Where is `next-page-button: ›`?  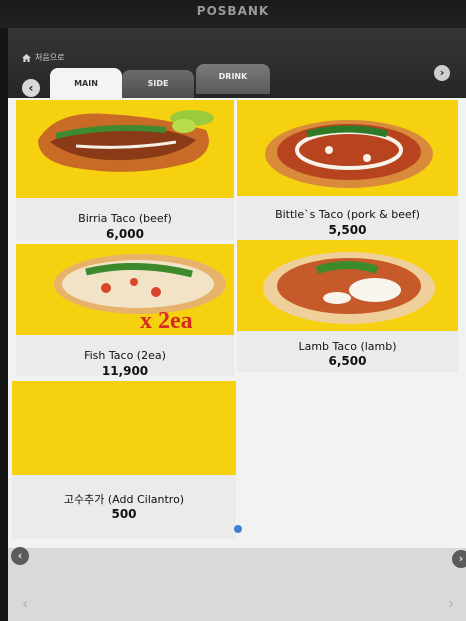 next-page-button: › is located at coordinates (459, 559).